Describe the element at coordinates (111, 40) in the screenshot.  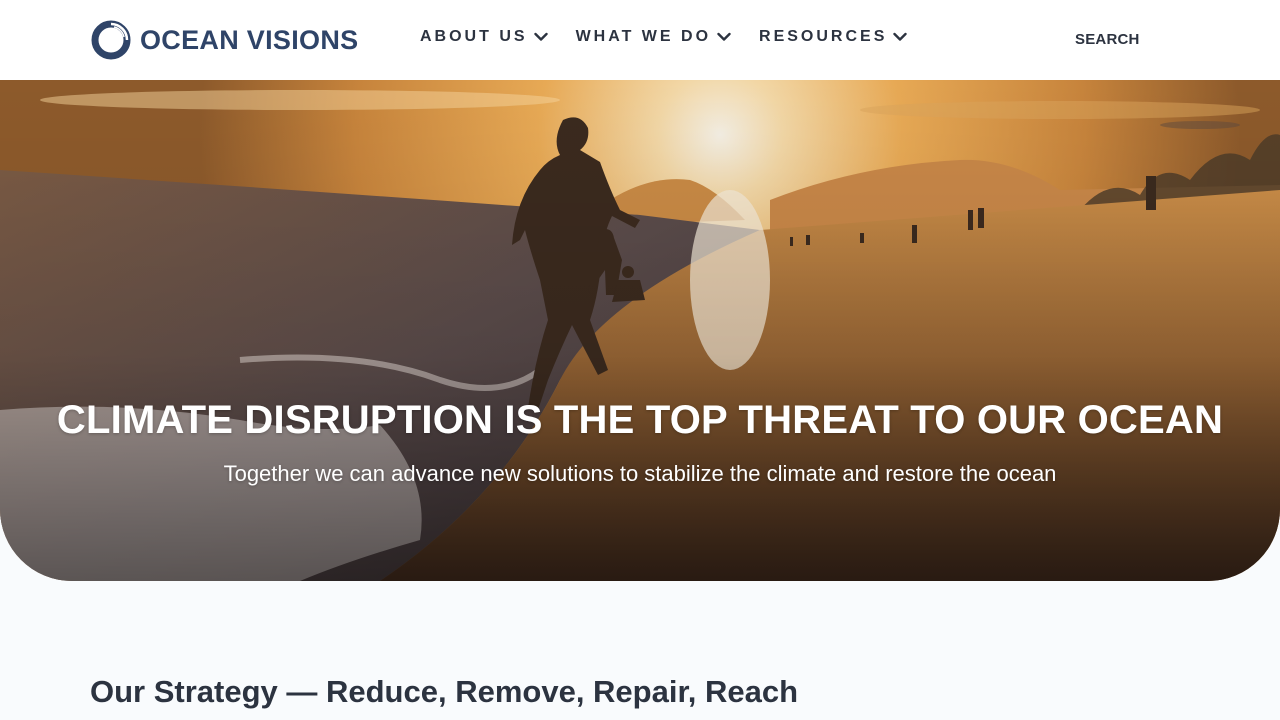
I see `ocean-visions-logo-icon` at that location.